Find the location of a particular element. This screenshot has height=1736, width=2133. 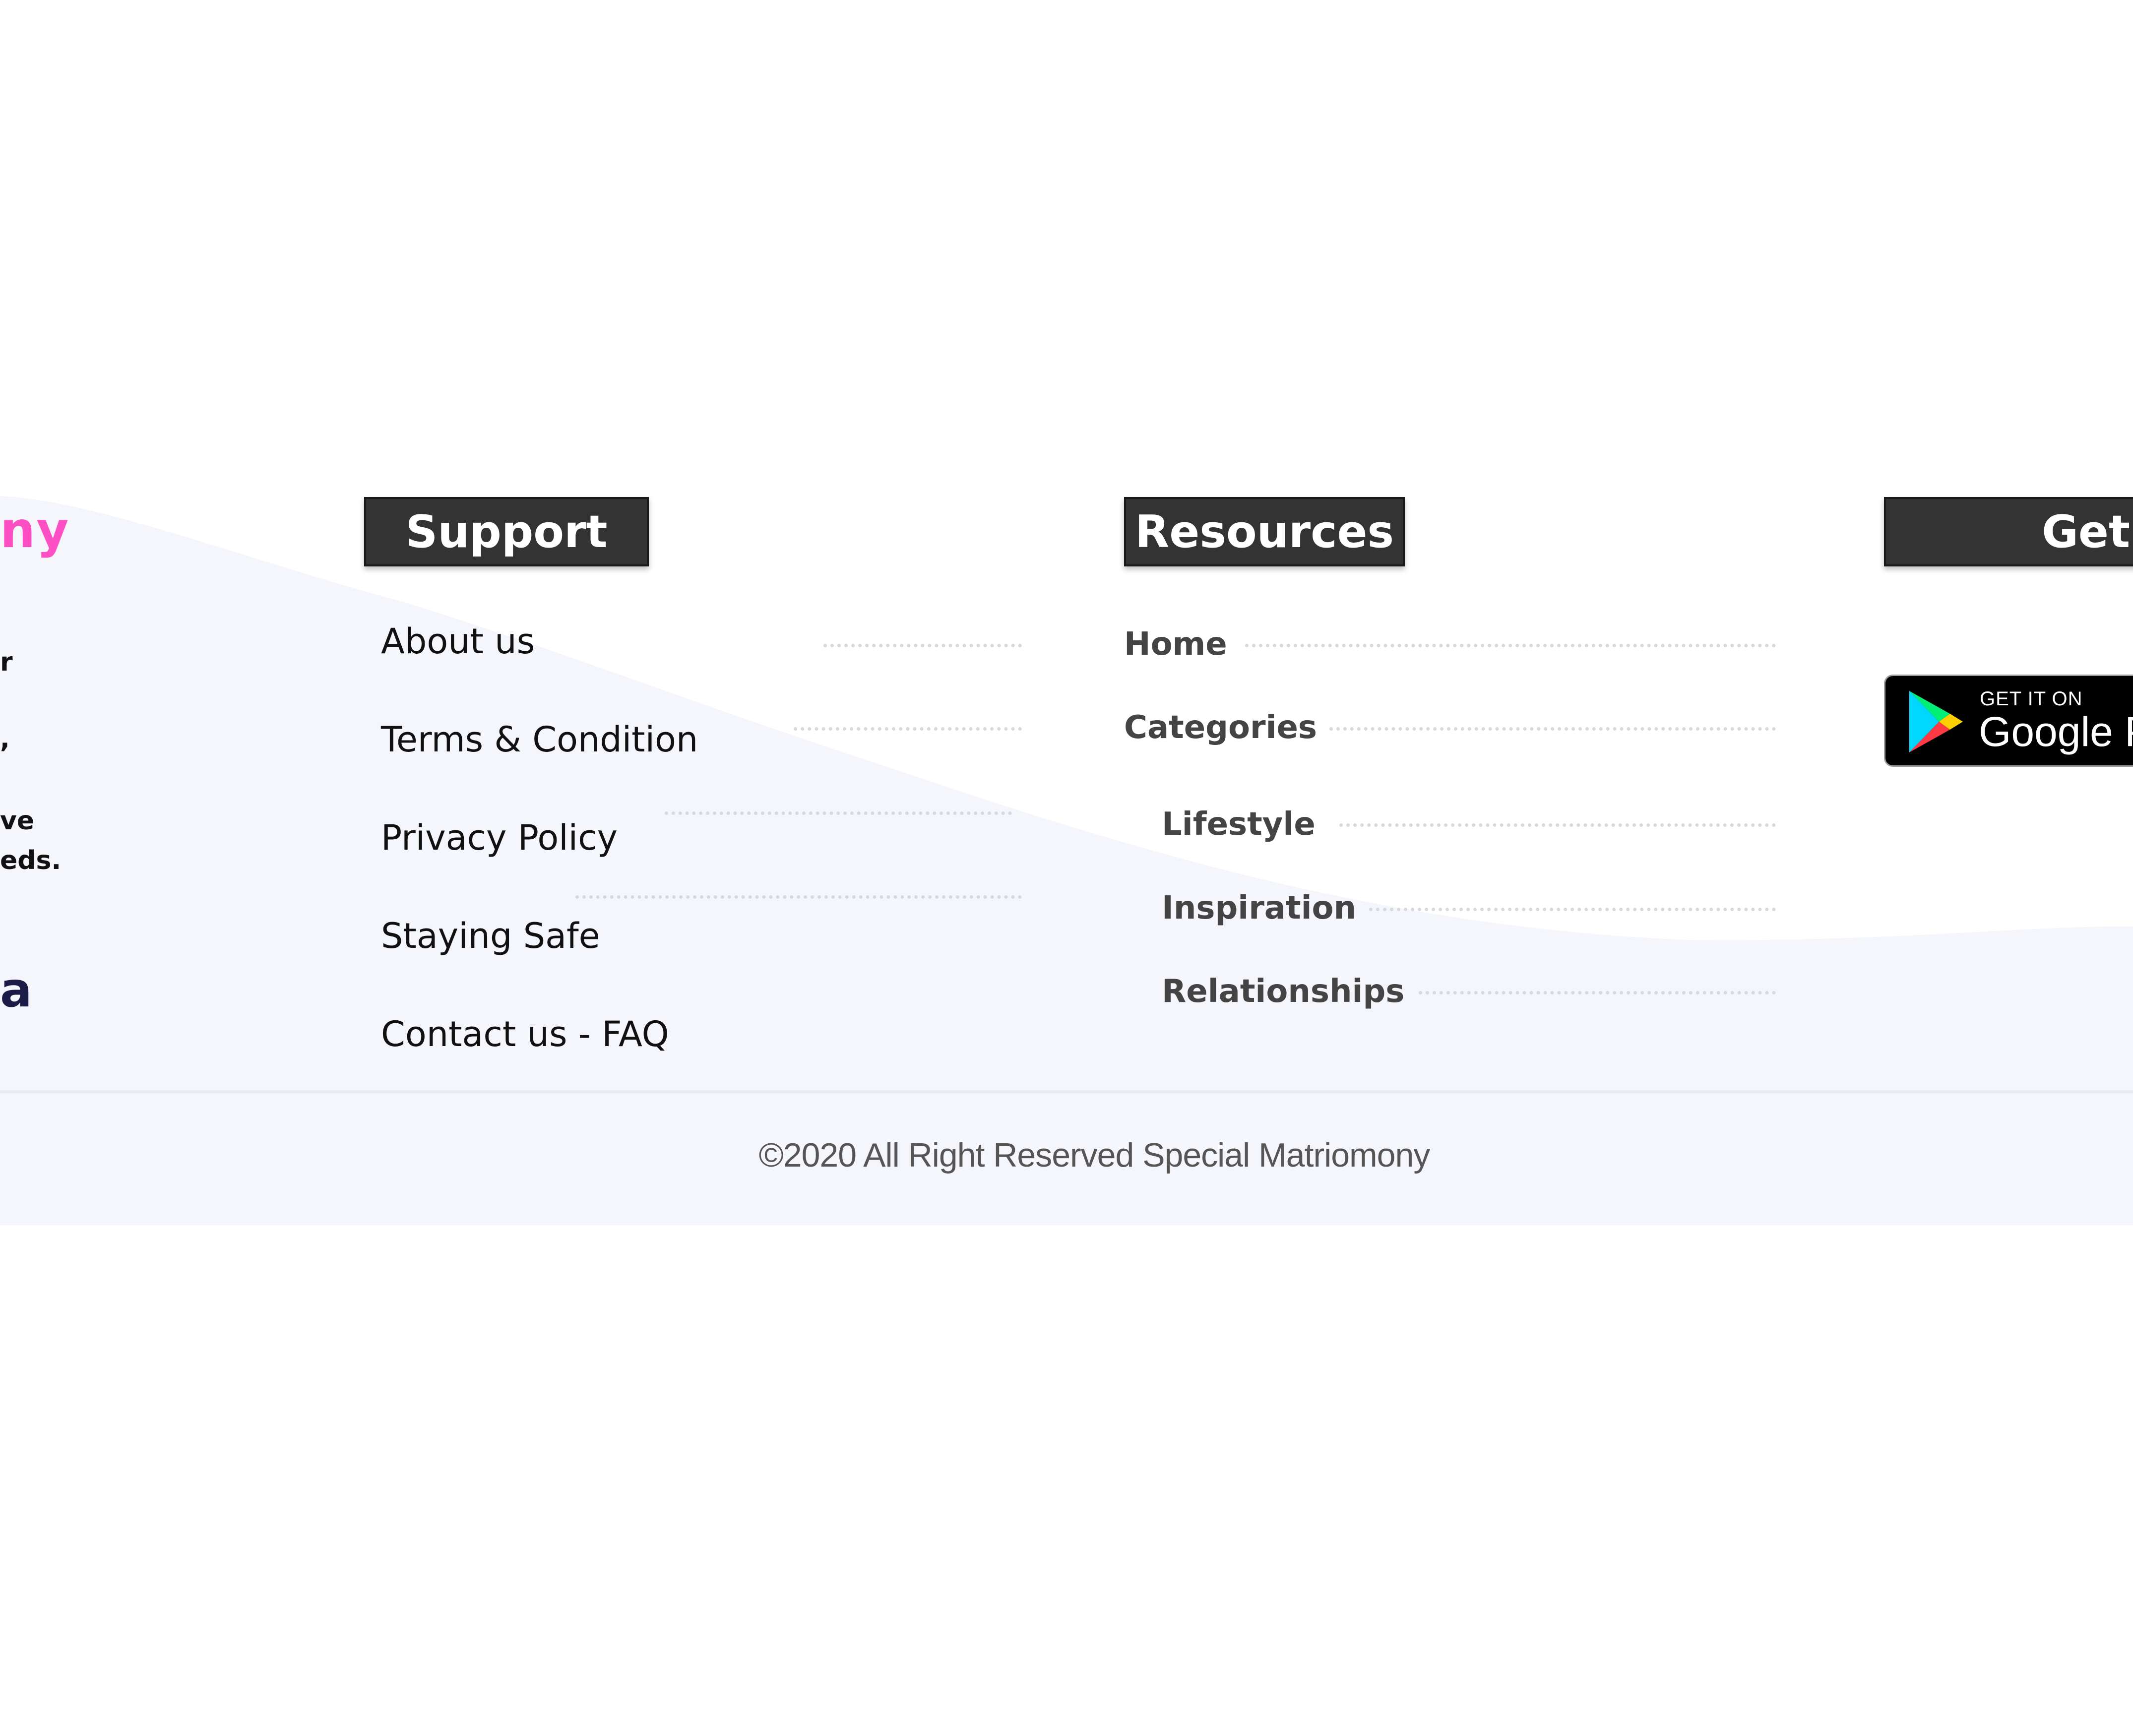

google-play-badge: GET IT ON Google P is located at coordinates (2009, 721).